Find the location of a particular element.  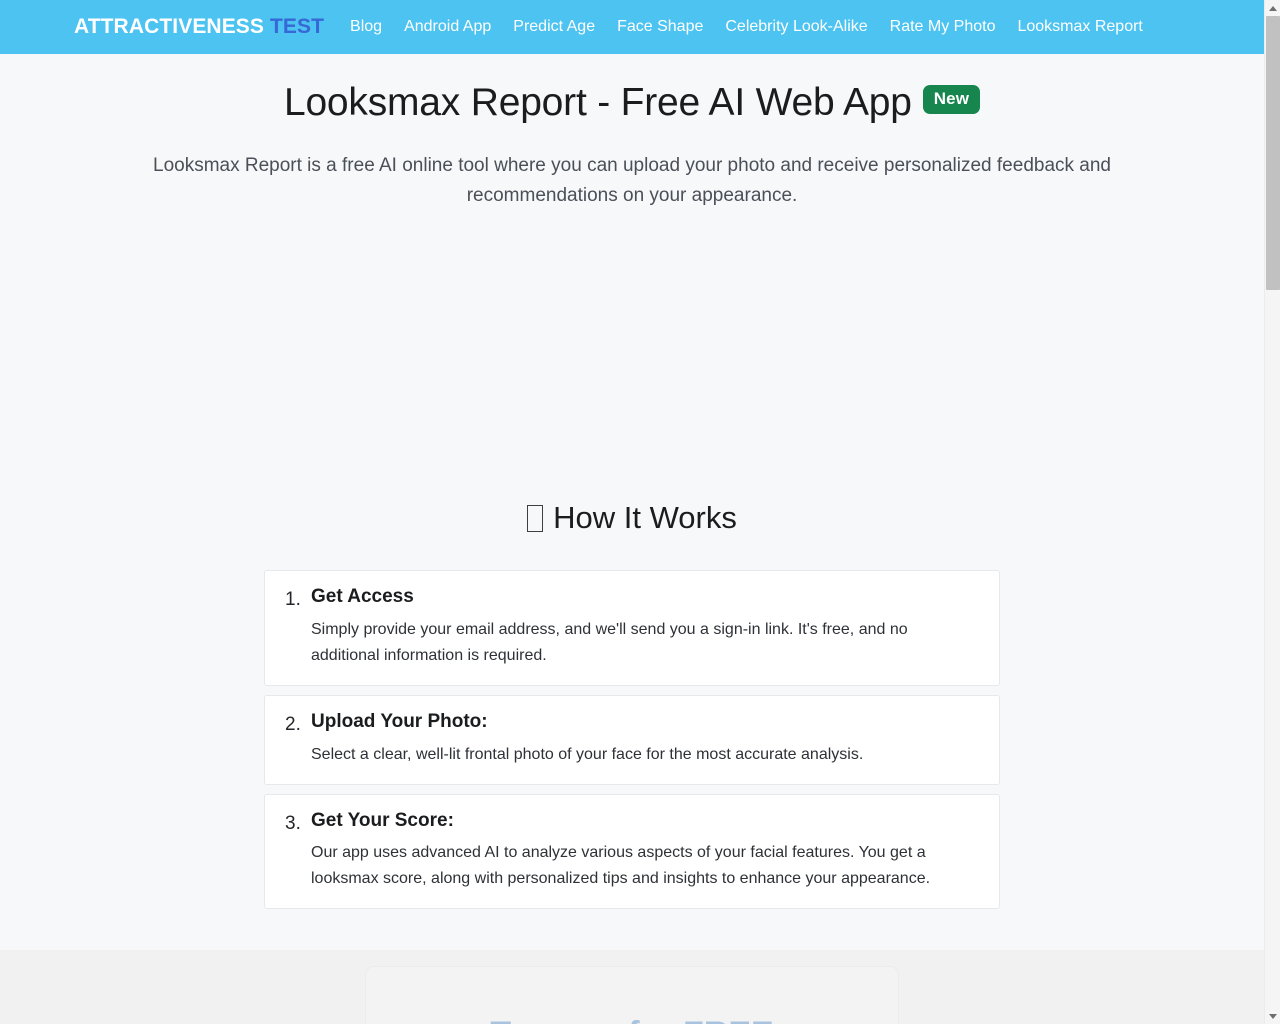

nav-link-blog: Blog is located at coordinates (366, 26).